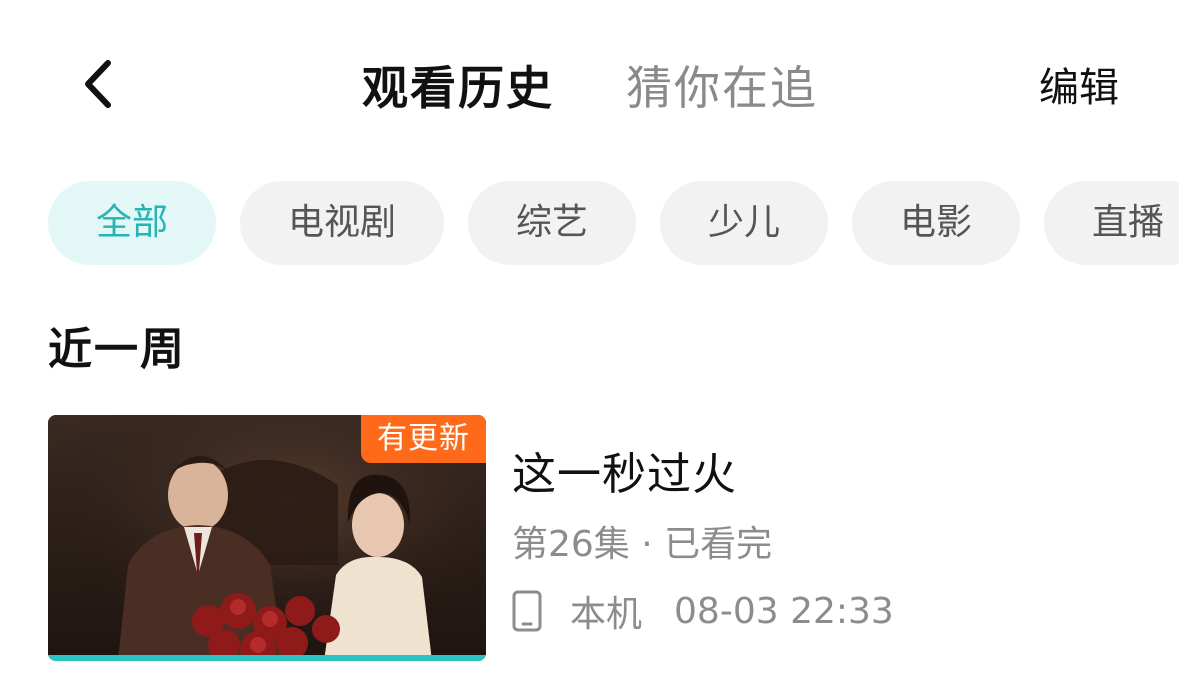 Image resolution: width=1179 pixels, height=696 pixels. Describe the element at coordinates (423, 439) in the screenshot. I see `update-badge: 有更新` at that location.